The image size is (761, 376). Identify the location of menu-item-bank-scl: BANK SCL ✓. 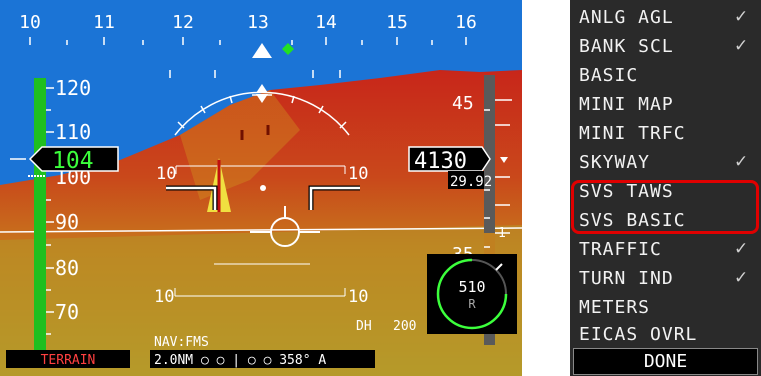
(665, 47).